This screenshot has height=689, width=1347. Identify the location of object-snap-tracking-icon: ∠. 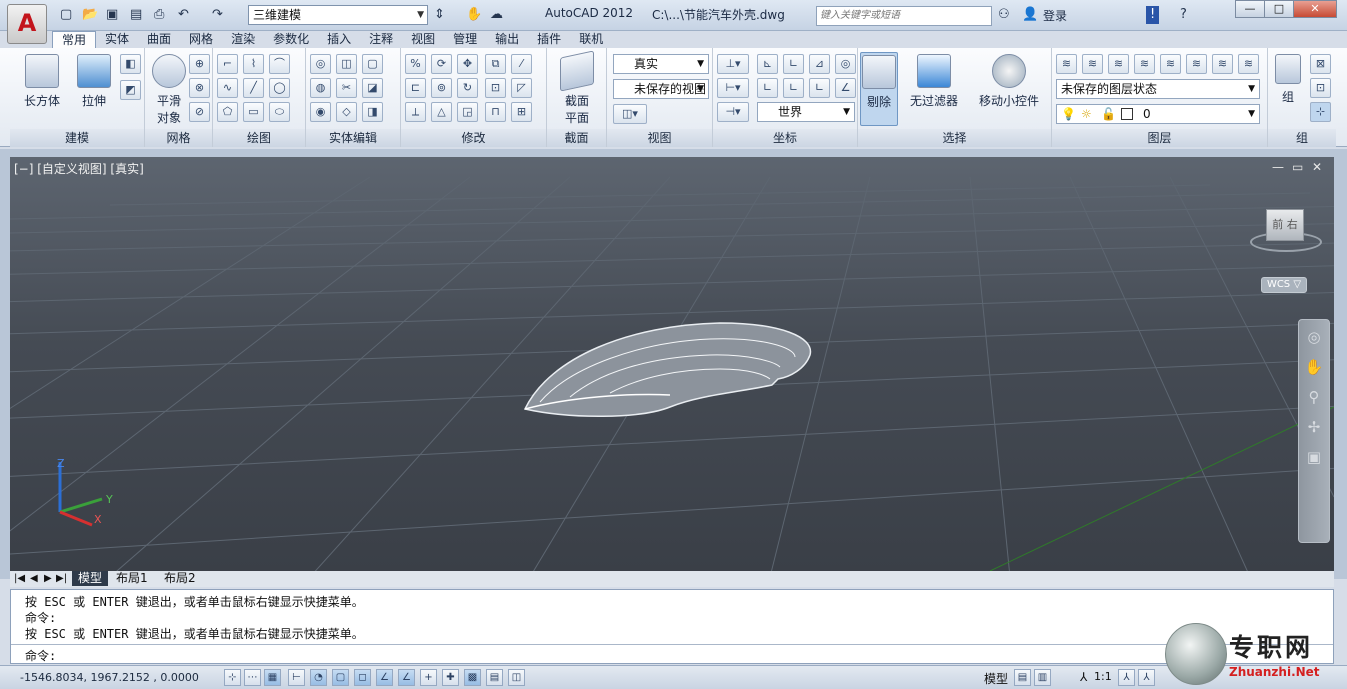
(384, 677).